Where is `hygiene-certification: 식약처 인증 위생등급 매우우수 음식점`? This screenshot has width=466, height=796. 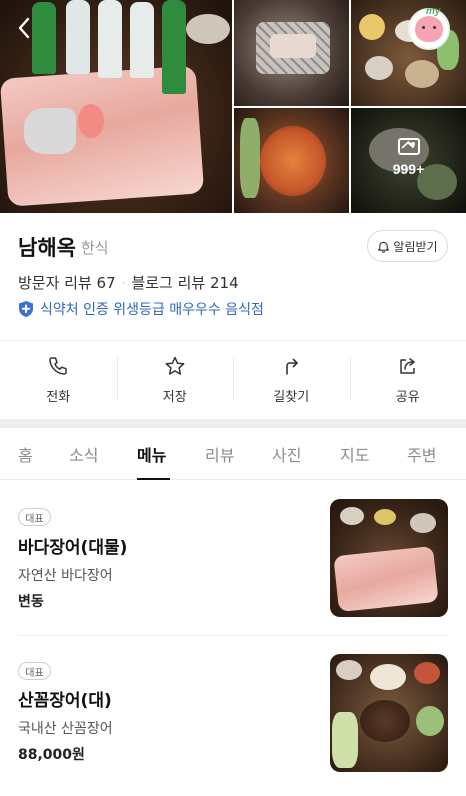 hygiene-certification: 식약처 인증 위생등급 매우우수 음식점 is located at coordinates (141, 309).